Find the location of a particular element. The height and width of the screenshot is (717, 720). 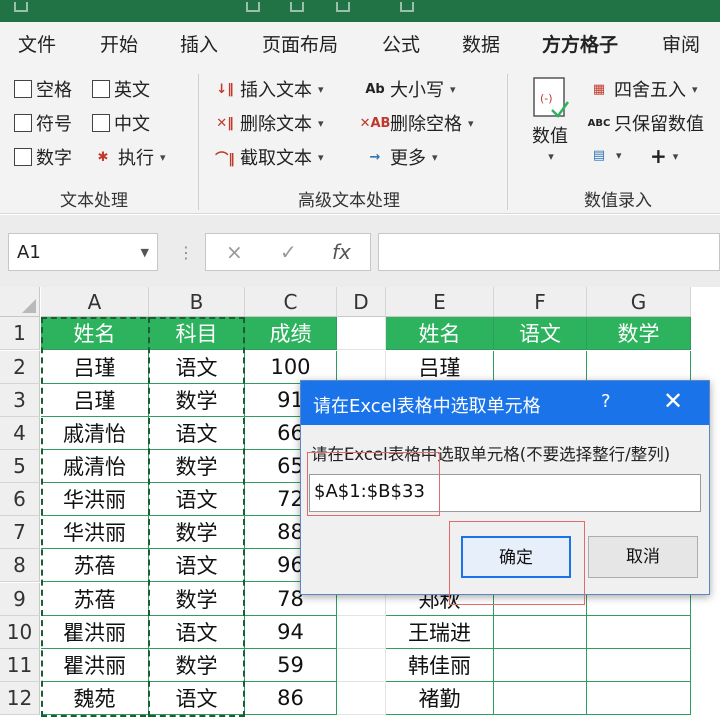

table-cell: 魏苑 is located at coordinates (95, 698).